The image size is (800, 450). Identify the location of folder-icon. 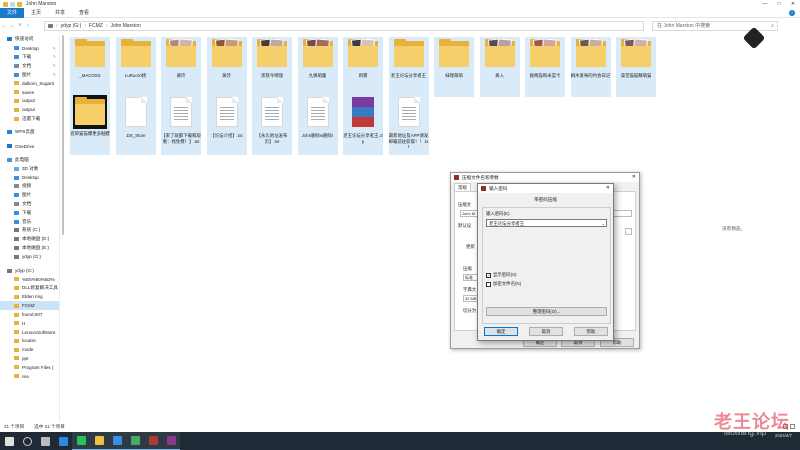
(5, 4).